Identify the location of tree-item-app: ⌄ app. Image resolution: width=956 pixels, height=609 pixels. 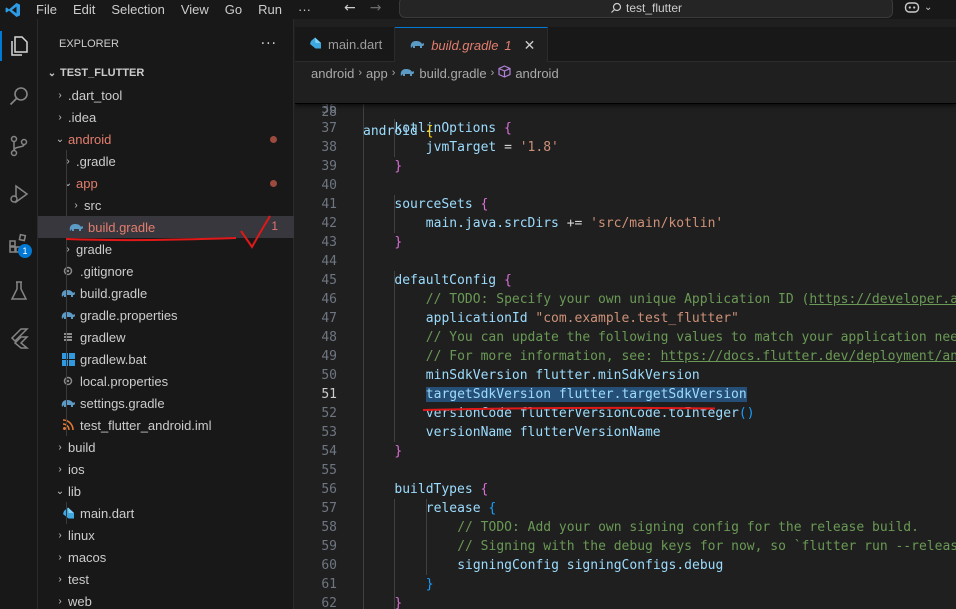
(166, 183).